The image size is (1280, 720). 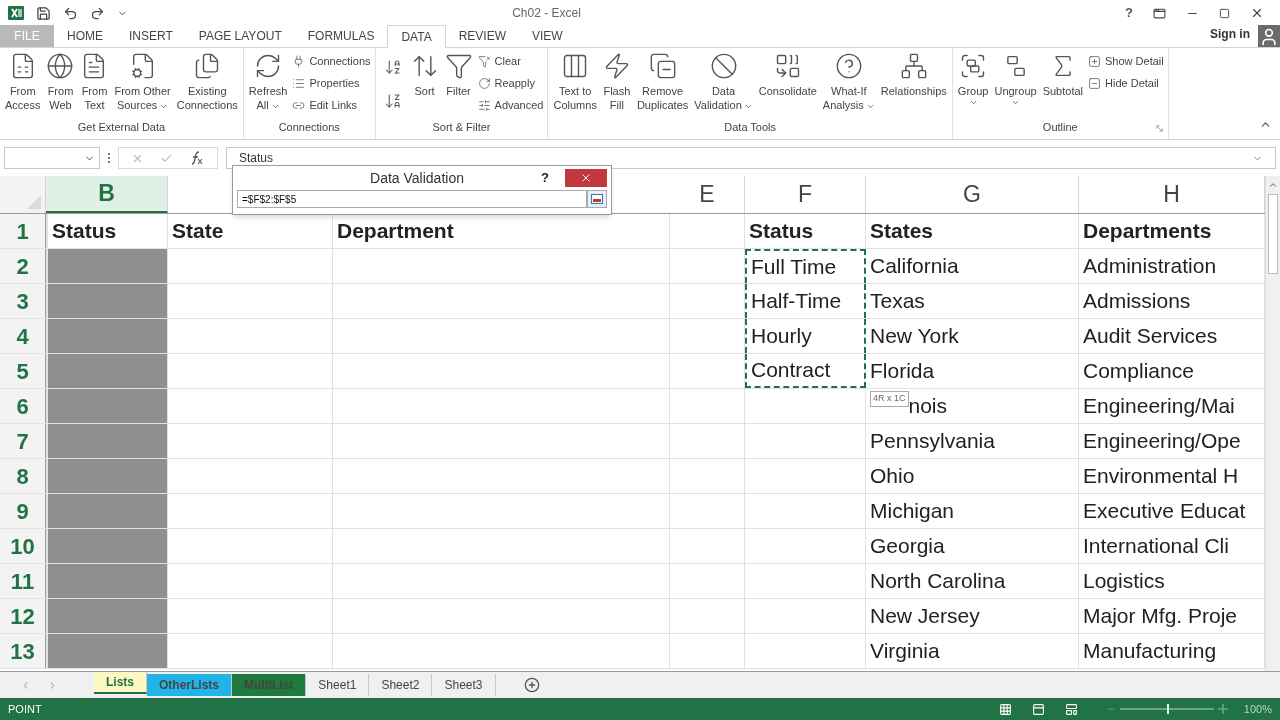 What do you see at coordinates (1272, 423) in the screenshot?
I see `vertical-scrollbar` at bounding box center [1272, 423].